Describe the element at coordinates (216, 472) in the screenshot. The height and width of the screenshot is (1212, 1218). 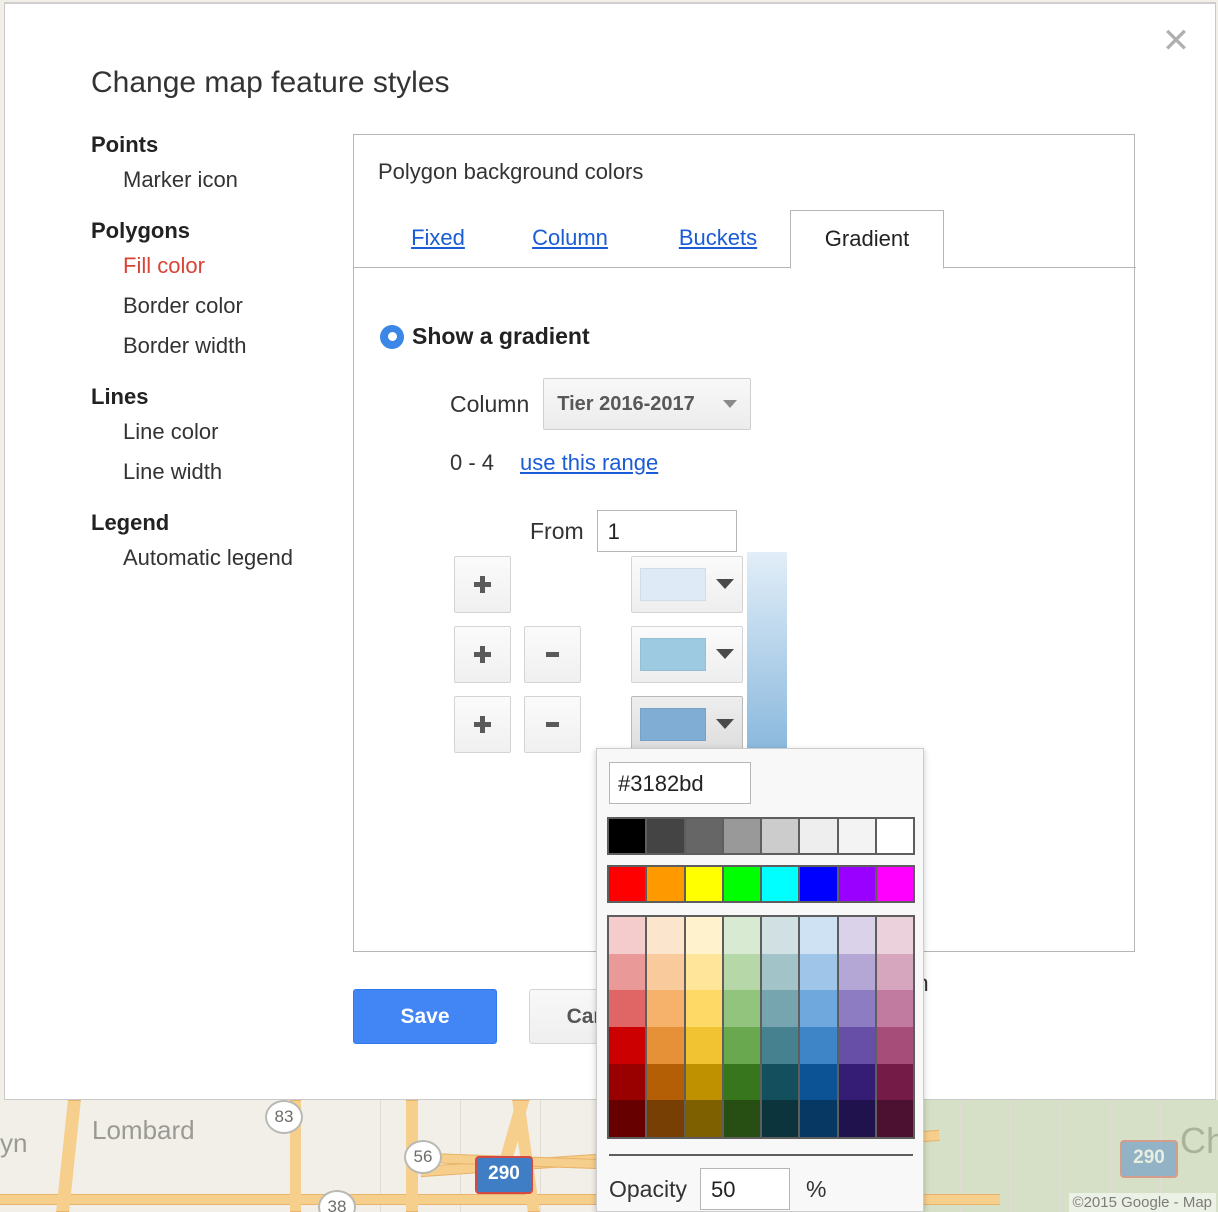
I see `sidebar-item-line-width: Line width` at that location.